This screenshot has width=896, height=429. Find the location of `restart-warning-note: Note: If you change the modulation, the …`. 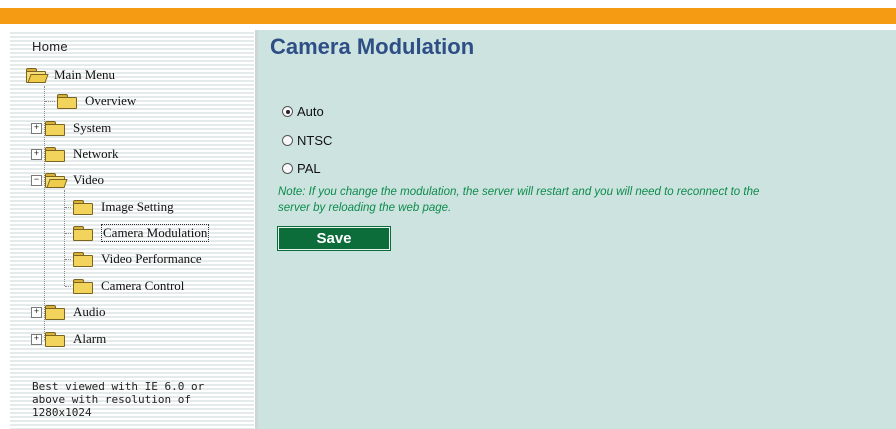

restart-warning-note: Note: If you change the modulation, the … is located at coordinates (583, 200).